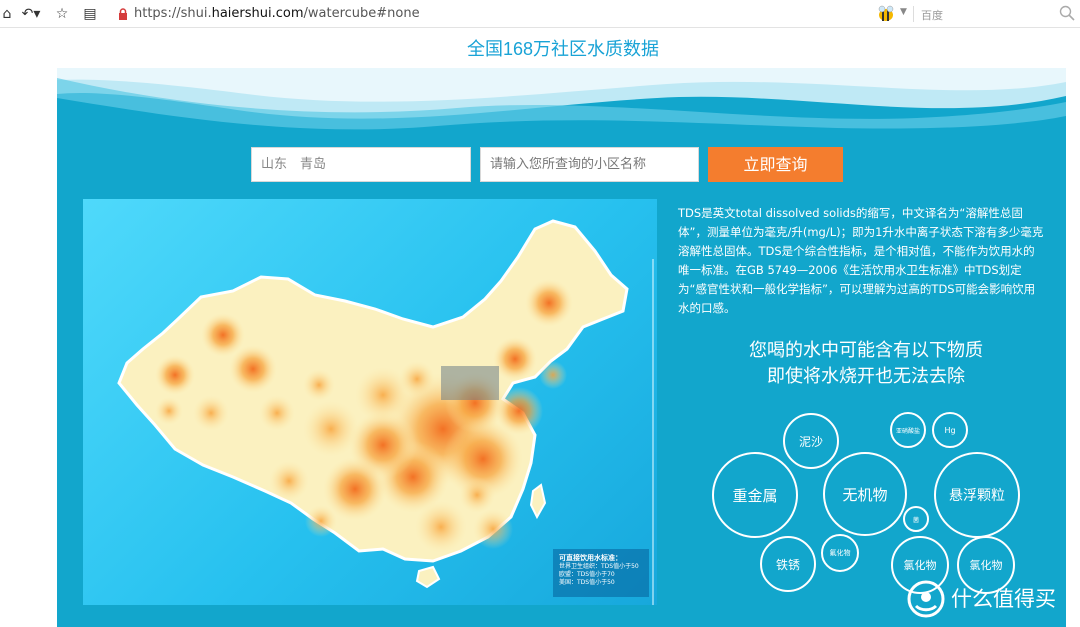  Describe the element at coordinates (908, 430) in the screenshot. I see `bubble-nitrite: 亚硝酸盐` at that location.